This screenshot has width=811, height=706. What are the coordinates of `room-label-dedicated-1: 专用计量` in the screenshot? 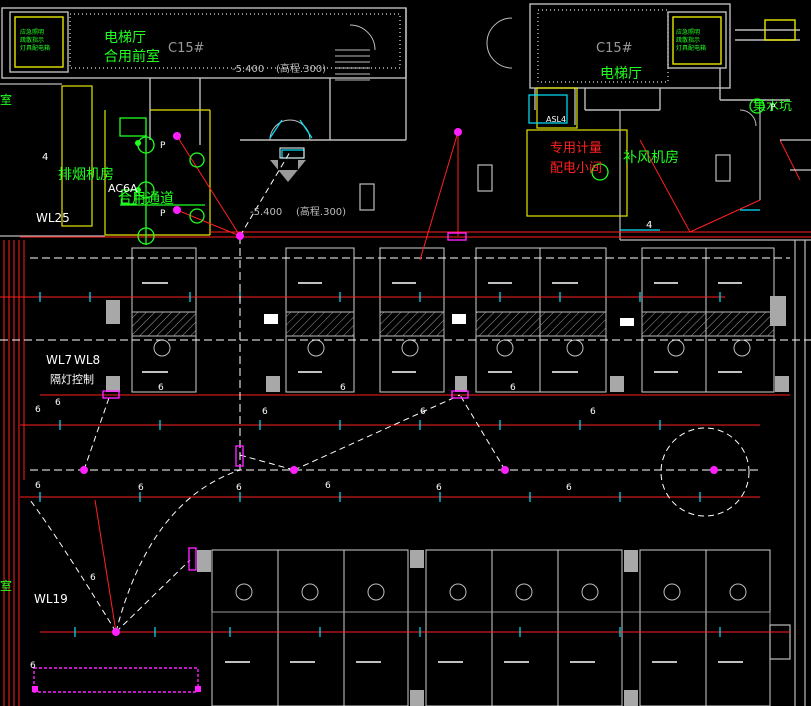 It's located at (576, 148).